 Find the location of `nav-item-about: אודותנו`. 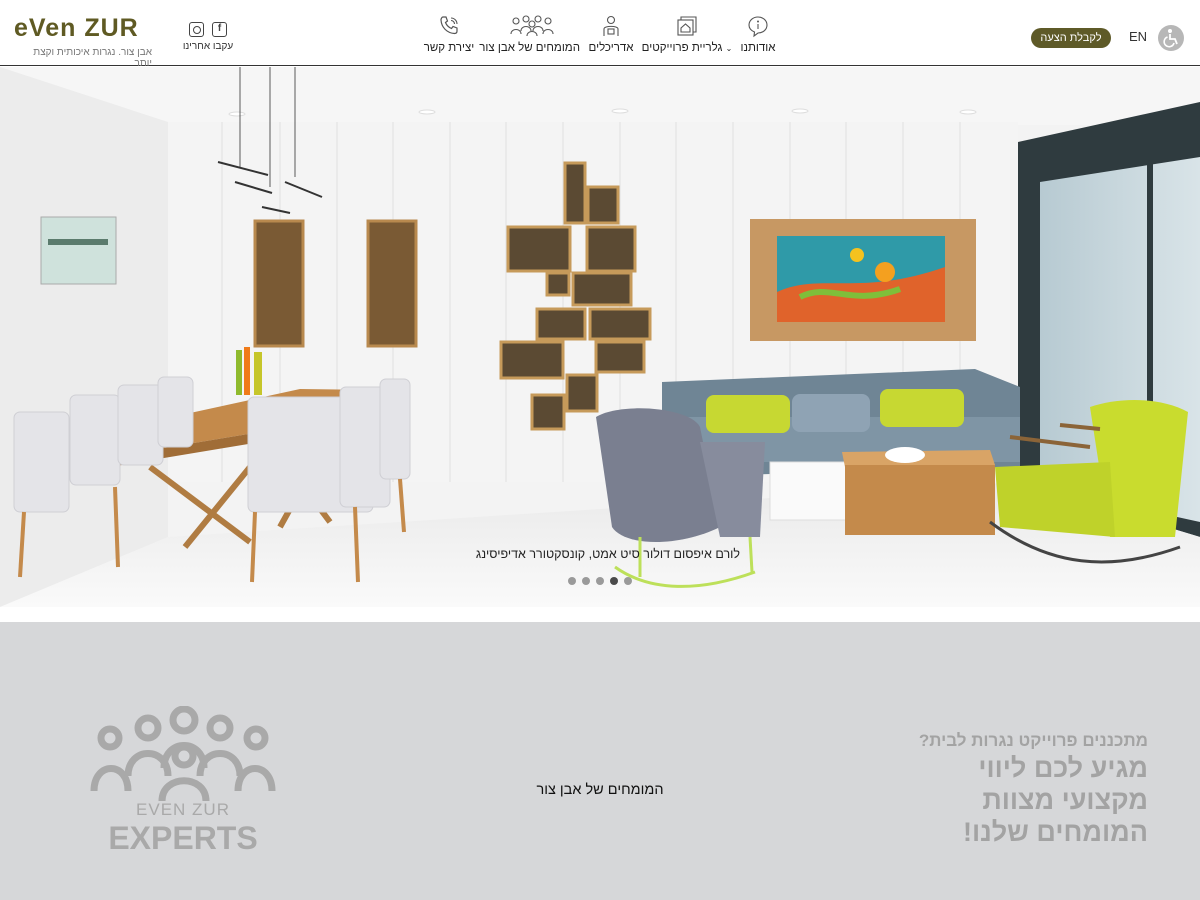

nav-item-about: אודותנו is located at coordinates (758, 37).